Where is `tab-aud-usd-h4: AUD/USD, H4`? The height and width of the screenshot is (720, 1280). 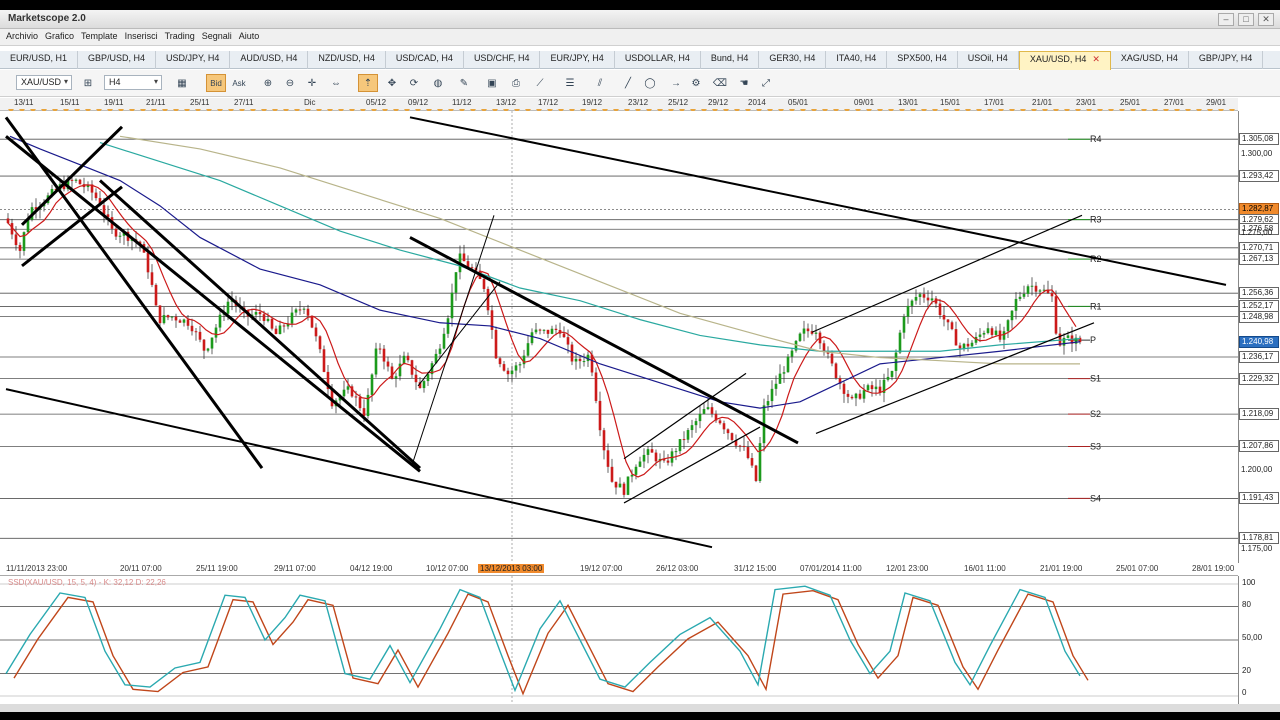 tab-aud-usd-h4: AUD/USD, H4 is located at coordinates (269, 60).